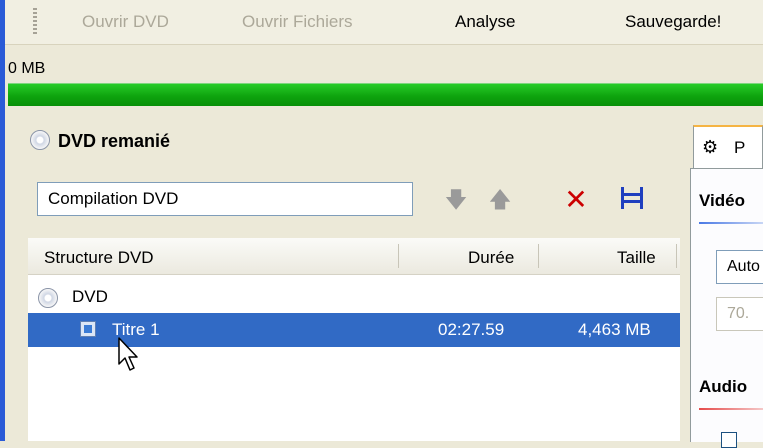  What do you see at coordinates (456, 200) in the screenshot?
I see `move-down-icon: 🡇` at bounding box center [456, 200].